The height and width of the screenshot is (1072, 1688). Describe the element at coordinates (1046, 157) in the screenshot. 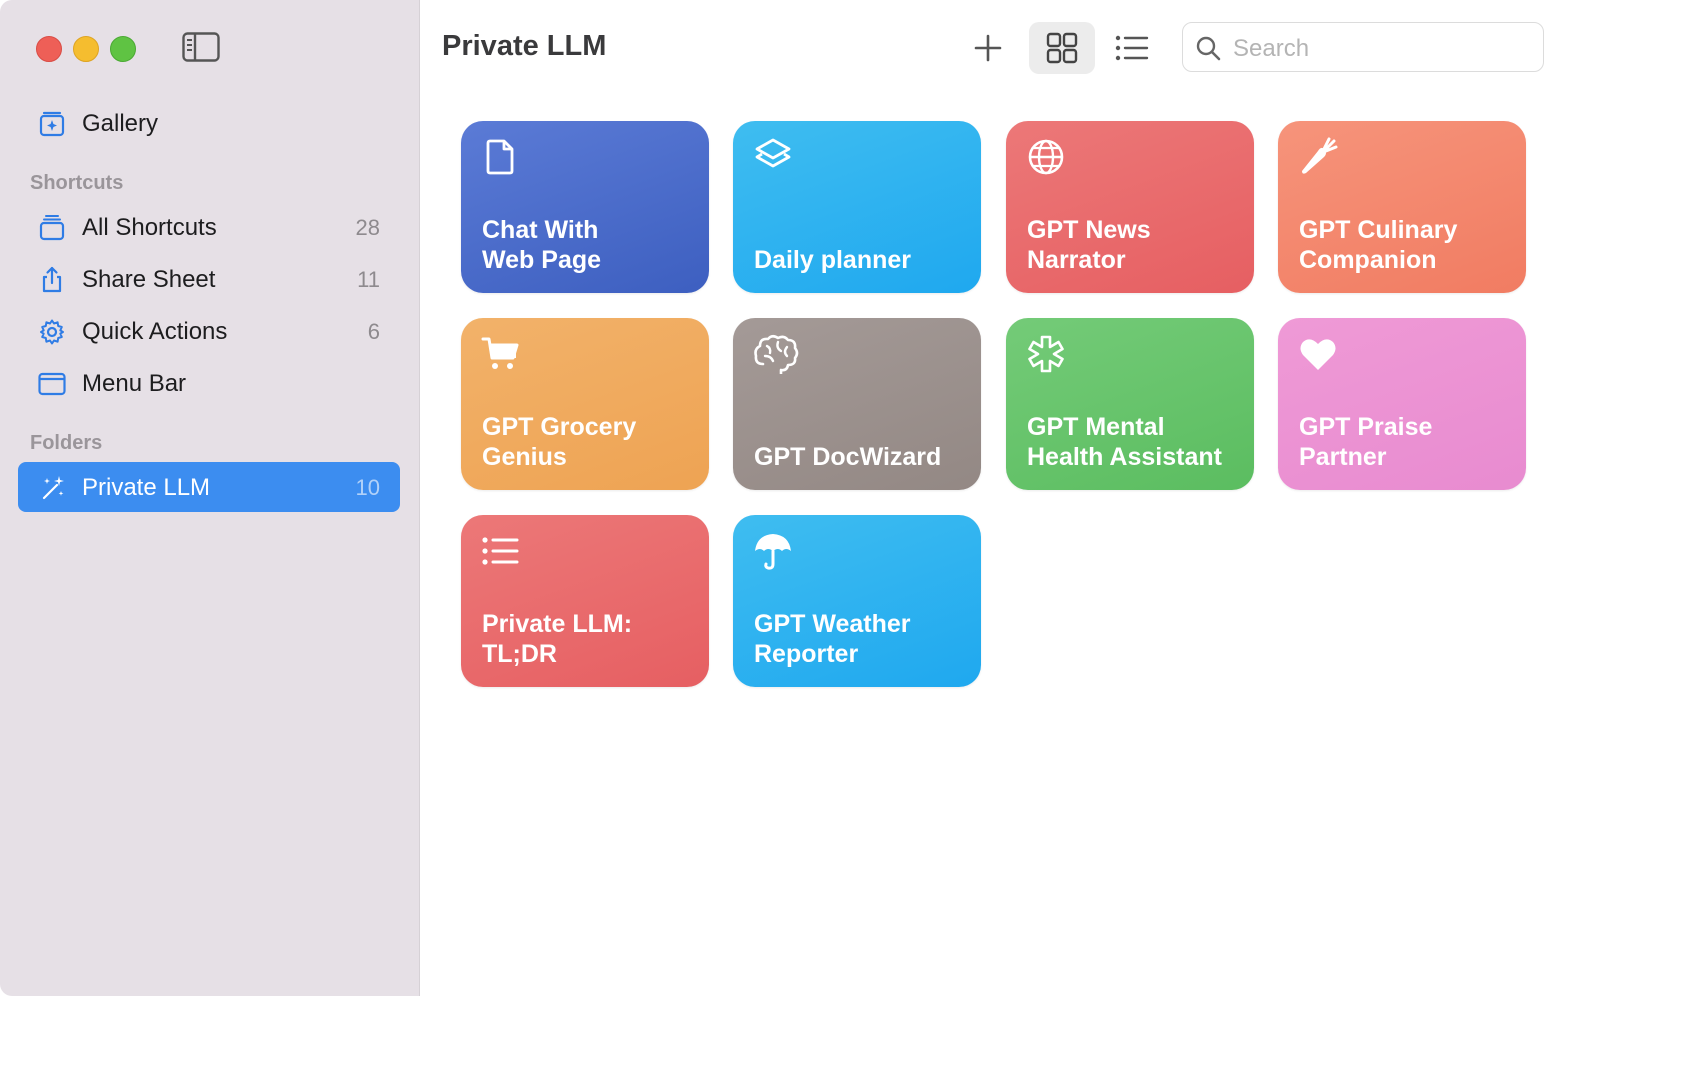

I see `globe-icon` at that location.